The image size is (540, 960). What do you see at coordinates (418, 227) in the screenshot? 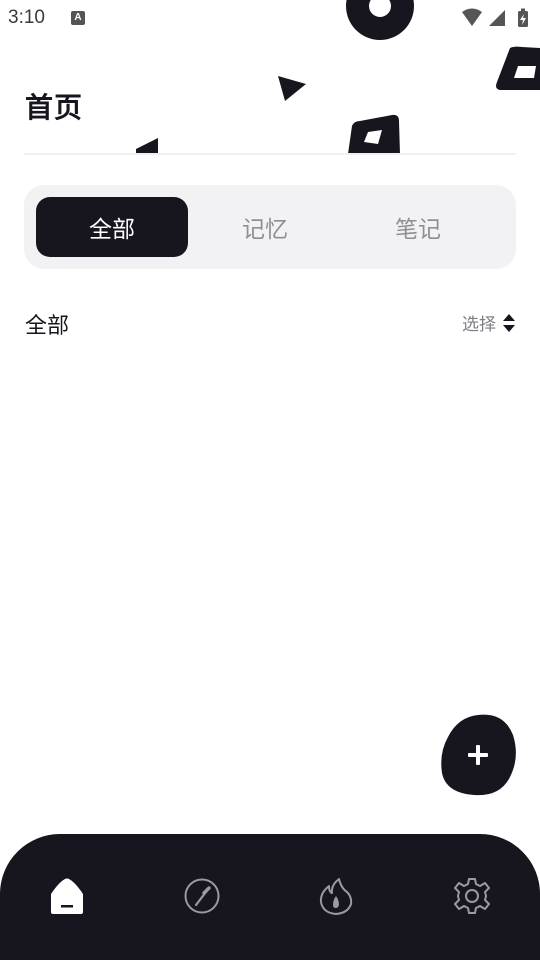
I see `tab-notes: 笔记` at bounding box center [418, 227].